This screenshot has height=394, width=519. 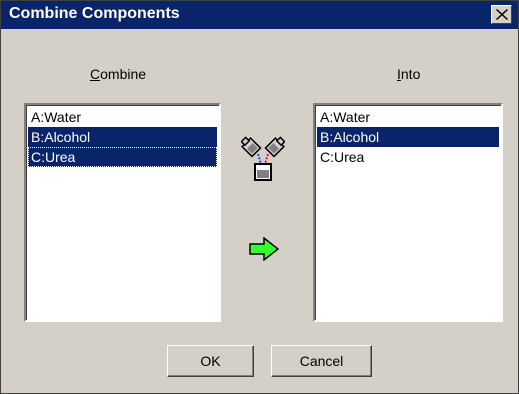 I want to click on into-list-item-water: A:Water, so click(x=408, y=117).